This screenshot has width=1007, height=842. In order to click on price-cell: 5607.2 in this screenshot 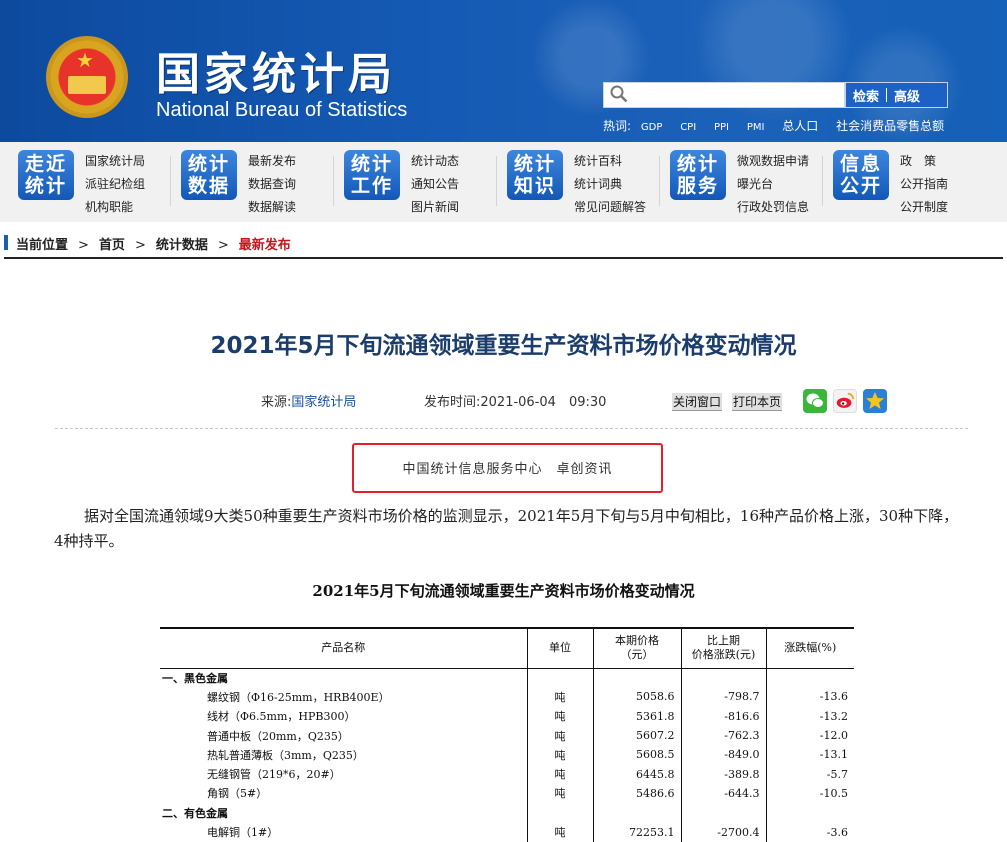, I will do `click(636, 735)`.